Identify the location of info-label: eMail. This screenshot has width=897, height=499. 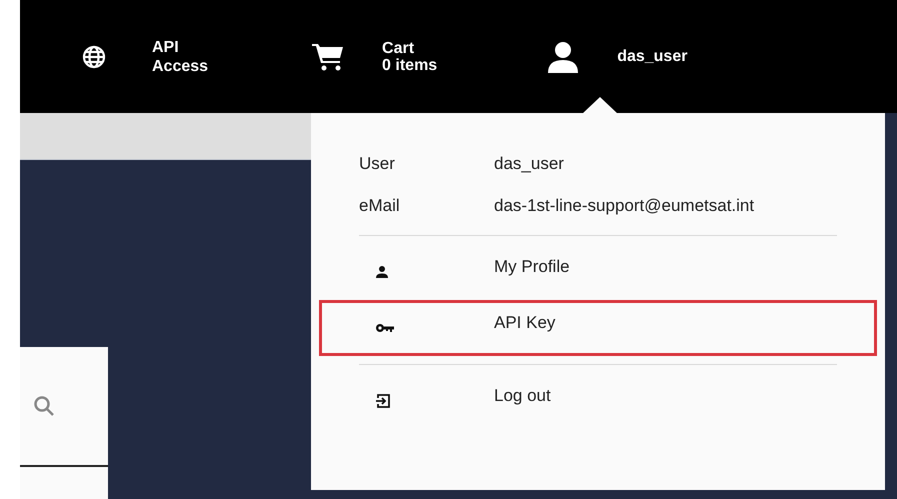
(380, 206).